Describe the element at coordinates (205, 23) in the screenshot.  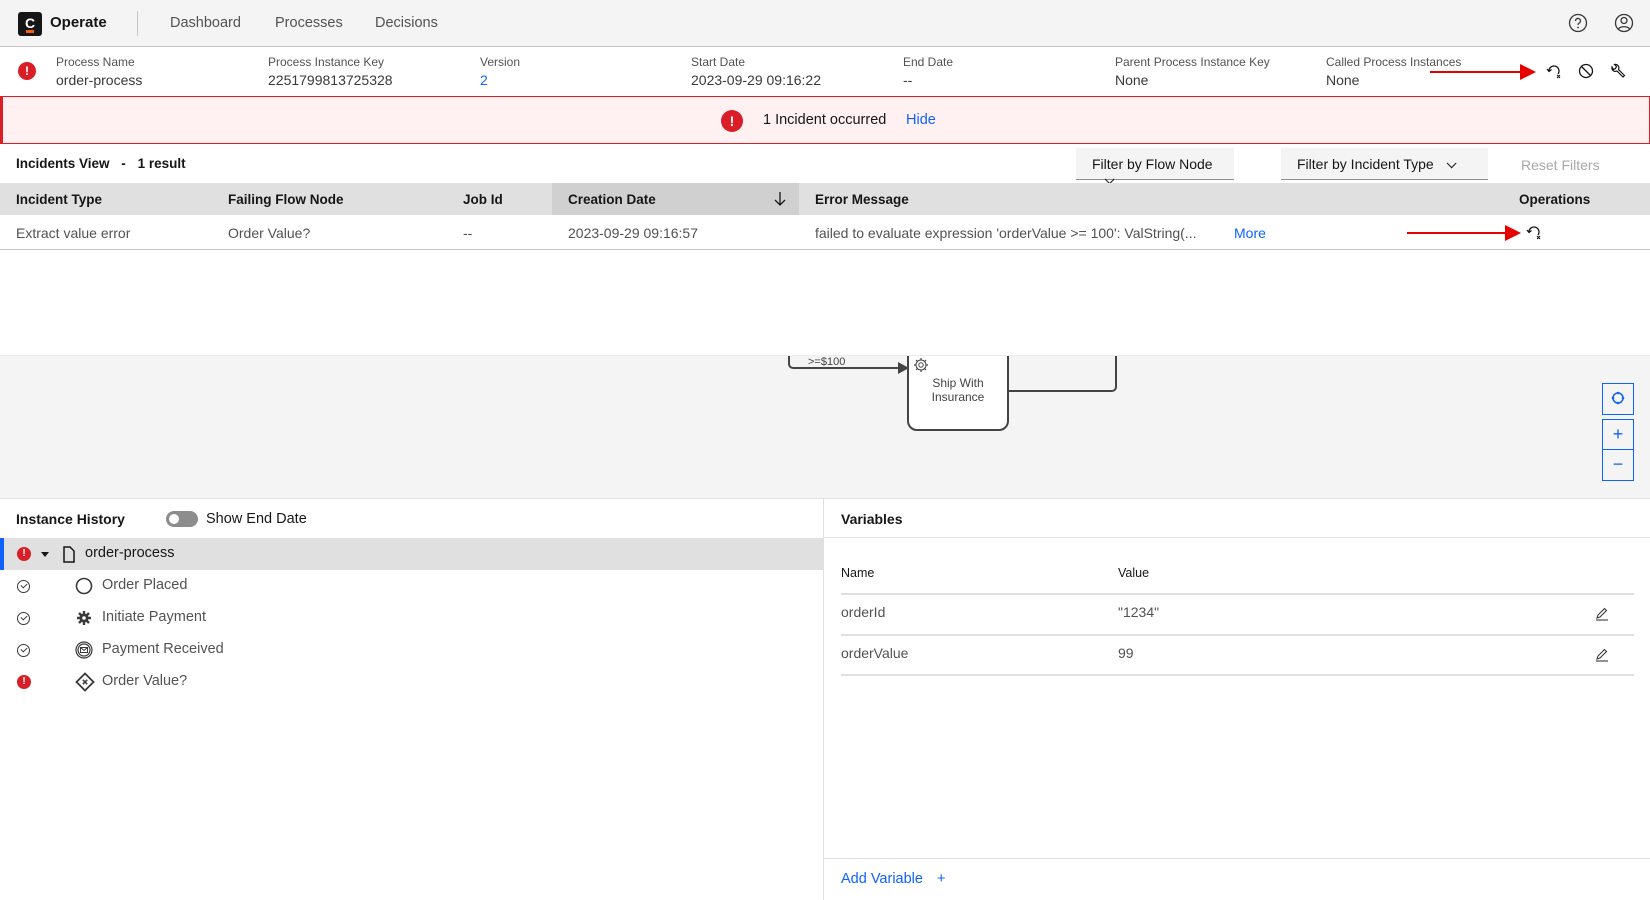
I see `nav-dashboard: Dashboard` at that location.